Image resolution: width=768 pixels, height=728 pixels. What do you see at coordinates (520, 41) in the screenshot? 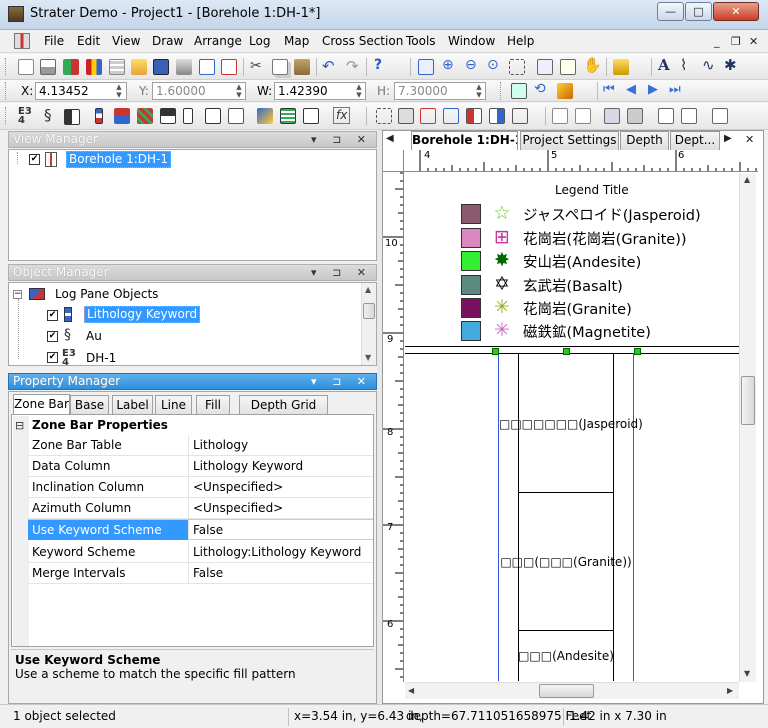
I see `menu-help: Help` at bounding box center [520, 41].